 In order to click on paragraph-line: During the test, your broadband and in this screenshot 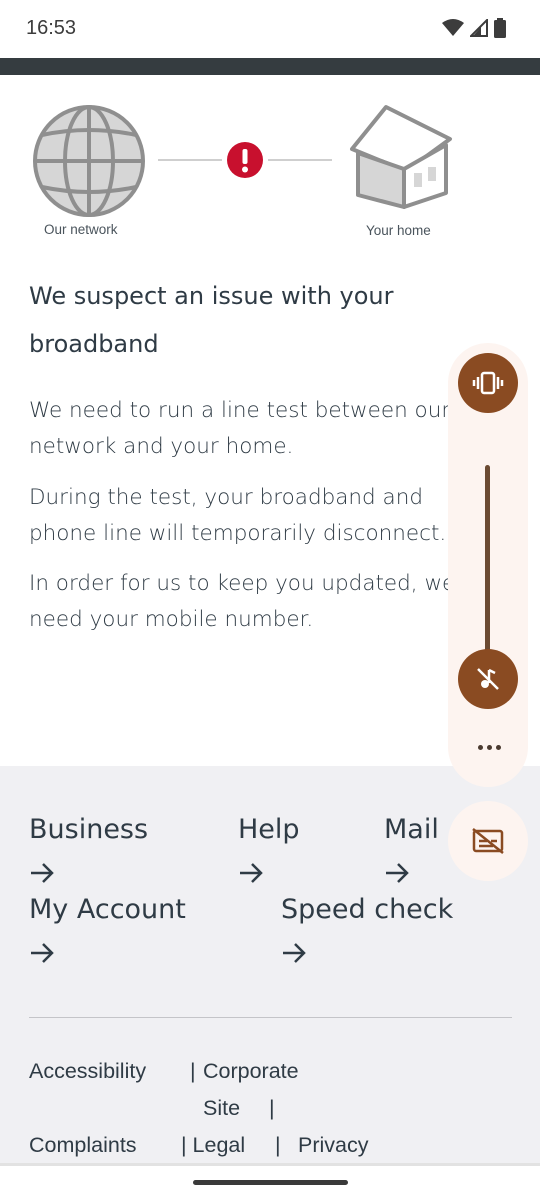, I will do `click(226, 497)`.